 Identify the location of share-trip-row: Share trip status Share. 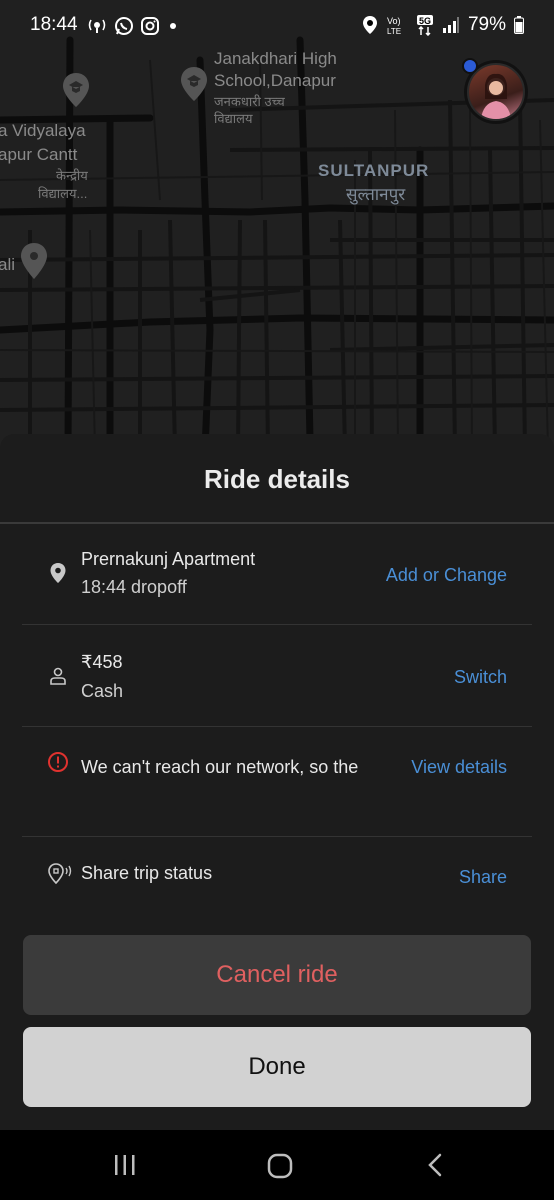
(277, 877).